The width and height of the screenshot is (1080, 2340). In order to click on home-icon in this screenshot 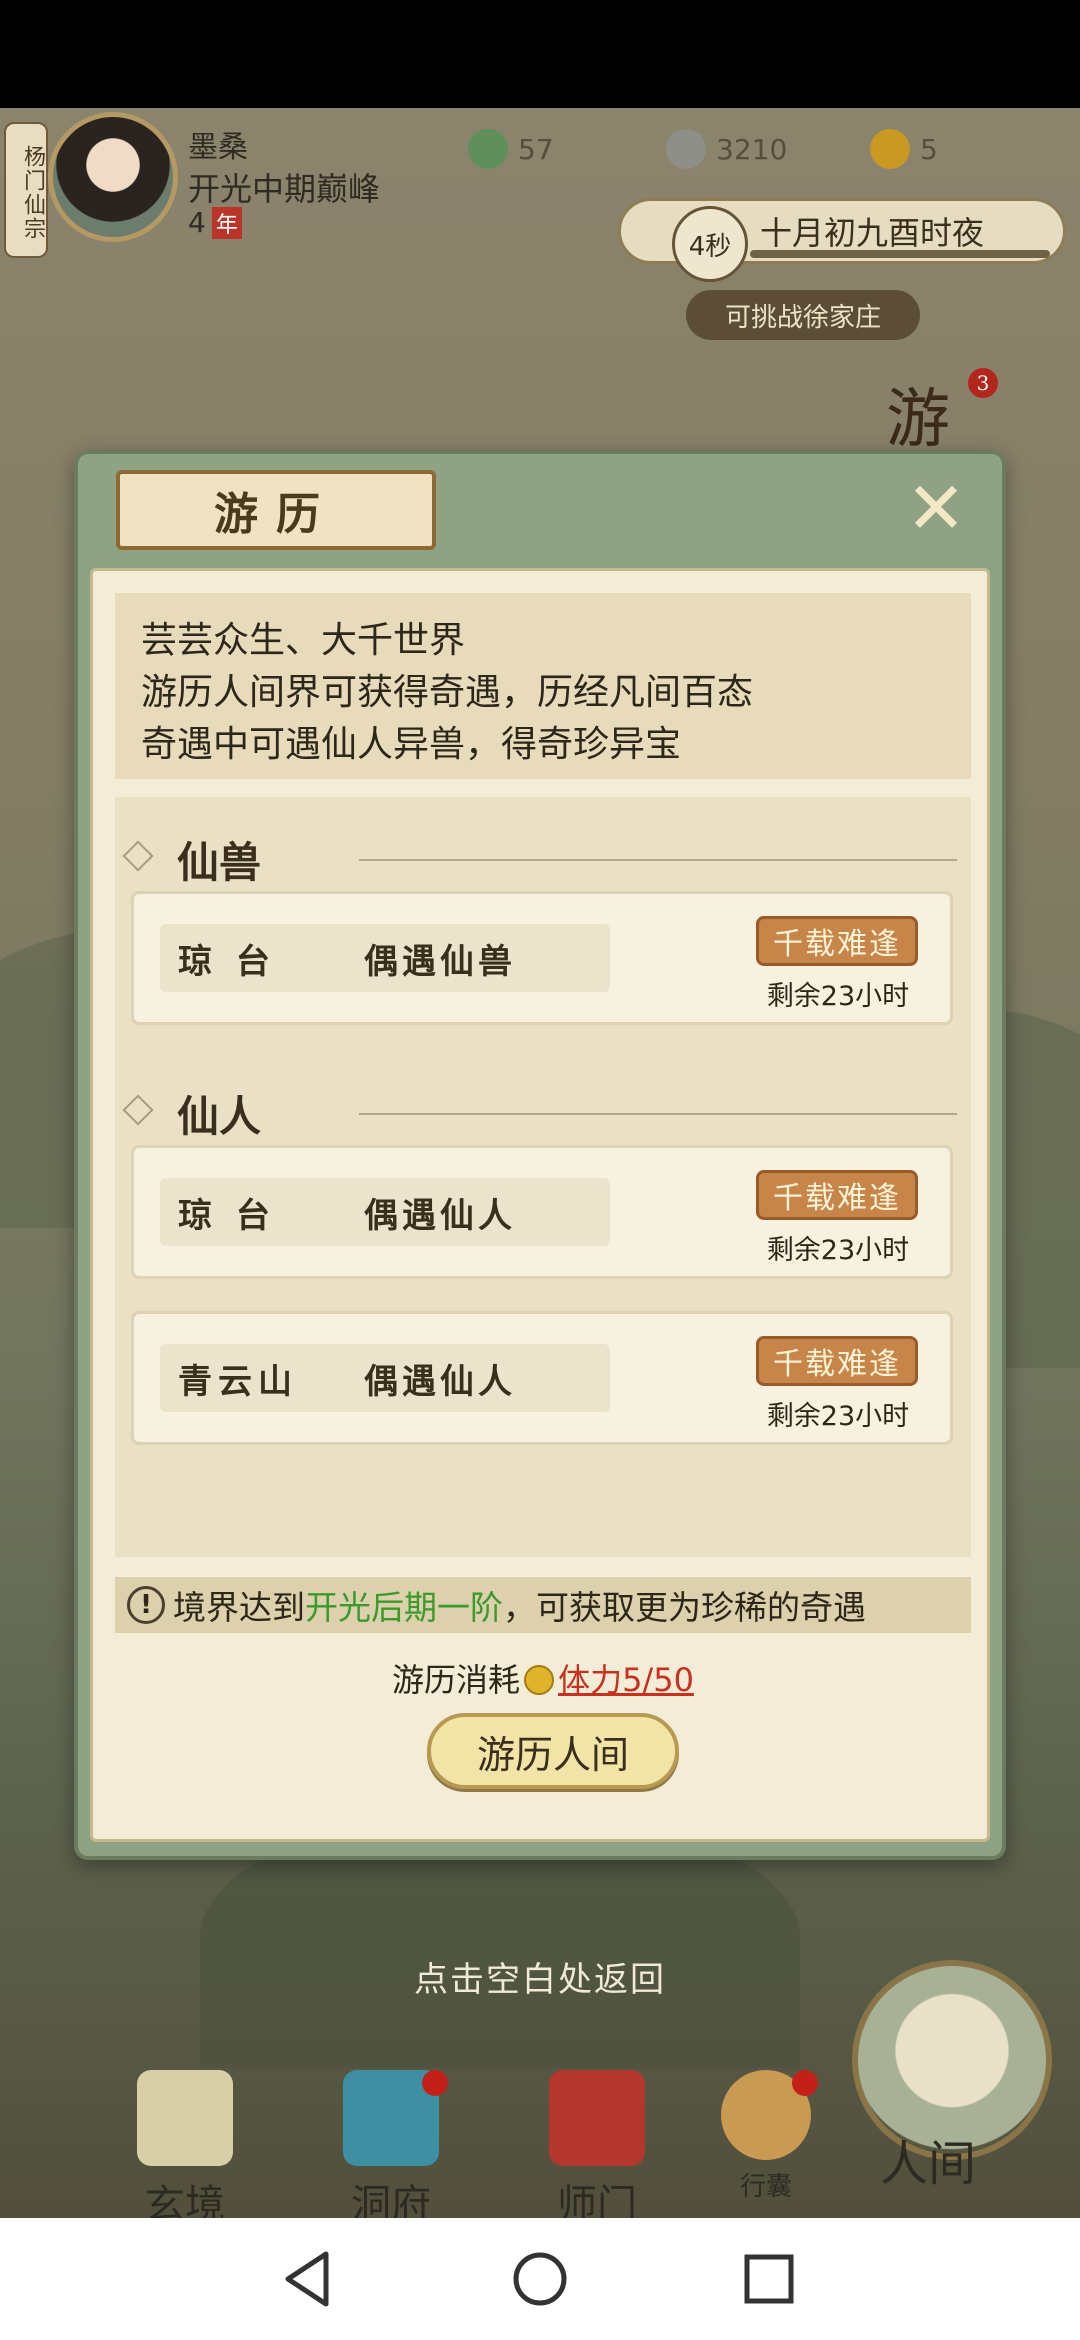, I will do `click(540, 2279)`.